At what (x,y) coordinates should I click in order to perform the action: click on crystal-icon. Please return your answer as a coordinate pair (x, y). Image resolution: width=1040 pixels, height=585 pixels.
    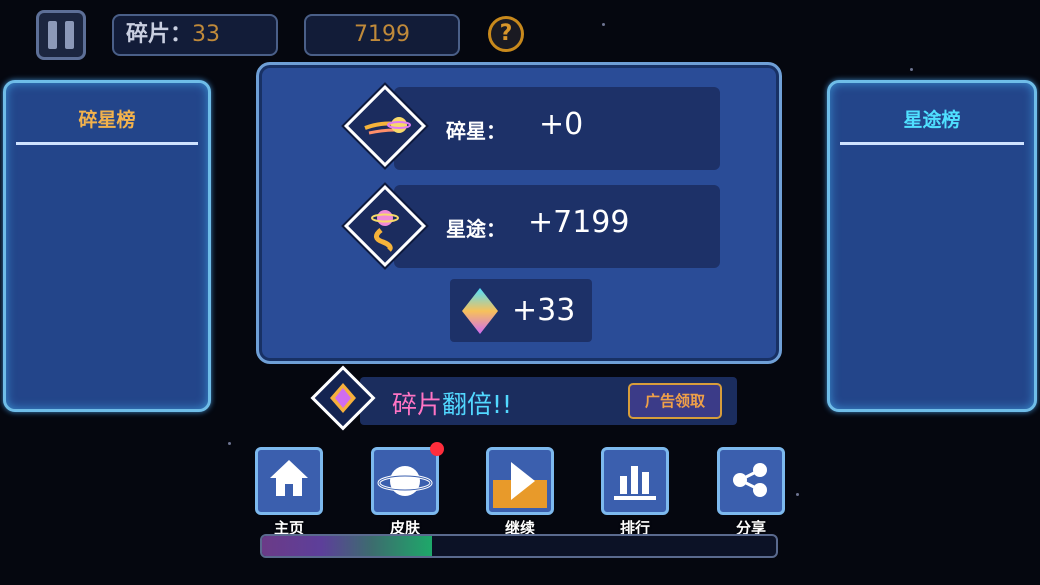
    Looking at the image, I should click on (480, 311).